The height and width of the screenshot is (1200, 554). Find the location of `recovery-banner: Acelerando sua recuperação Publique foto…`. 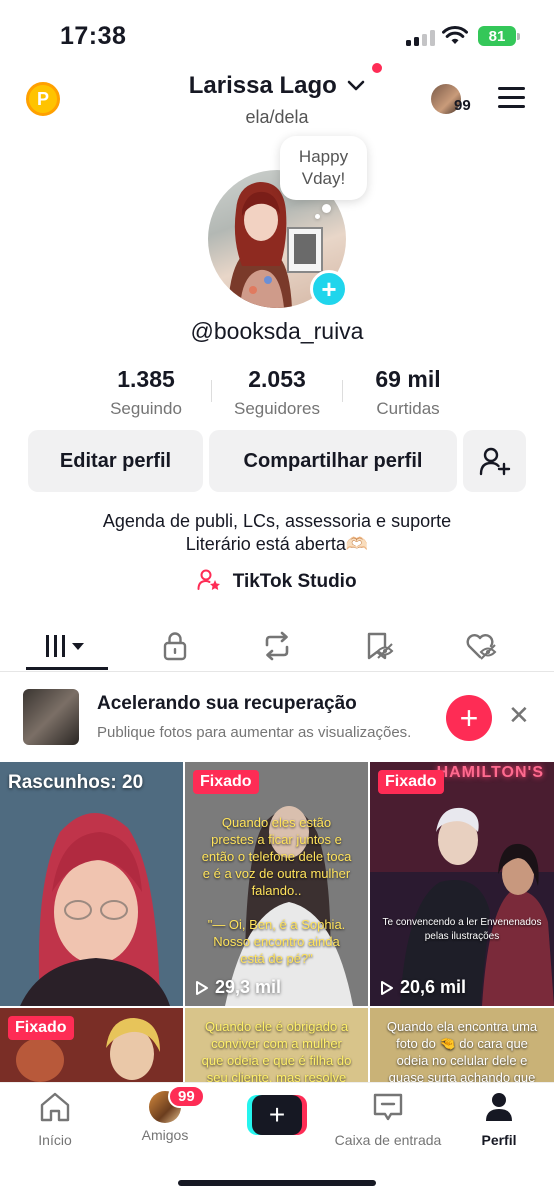

recovery-banner: Acelerando sua recuperação Publique foto… is located at coordinates (277, 716).